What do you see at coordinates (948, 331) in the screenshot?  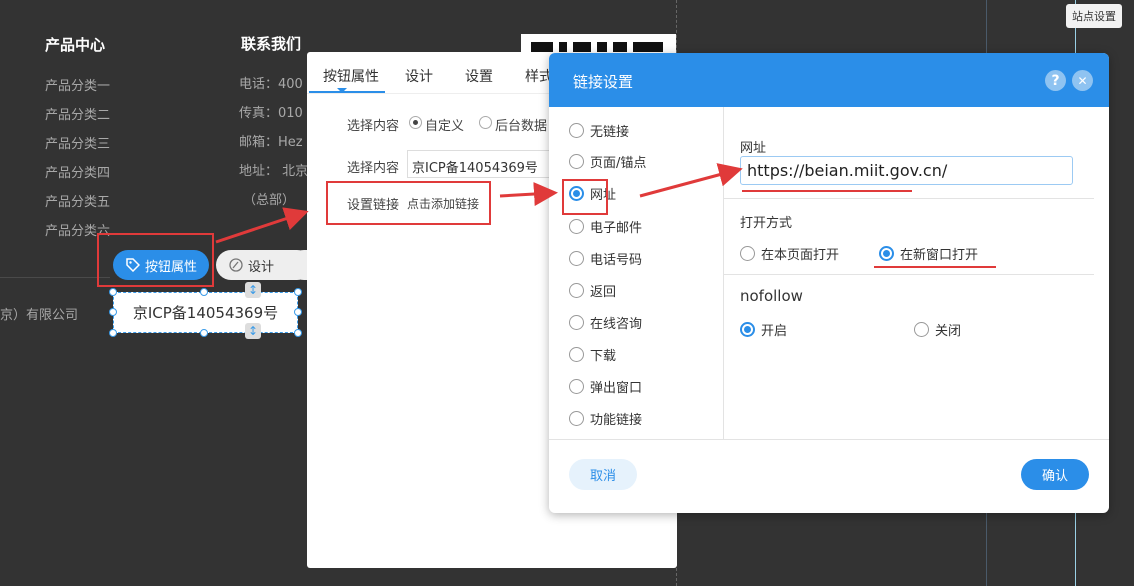 I see `nofollow-off-label: 关闭` at bounding box center [948, 331].